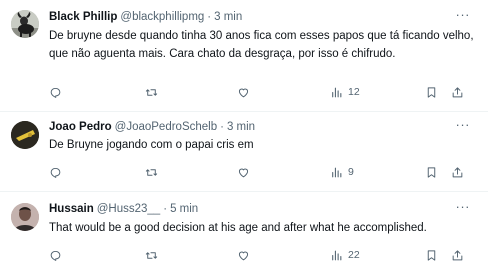 The width and height of the screenshot is (488, 272). Describe the element at coordinates (71, 209) in the screenshot. I see `display-name: Hussain` at that location.